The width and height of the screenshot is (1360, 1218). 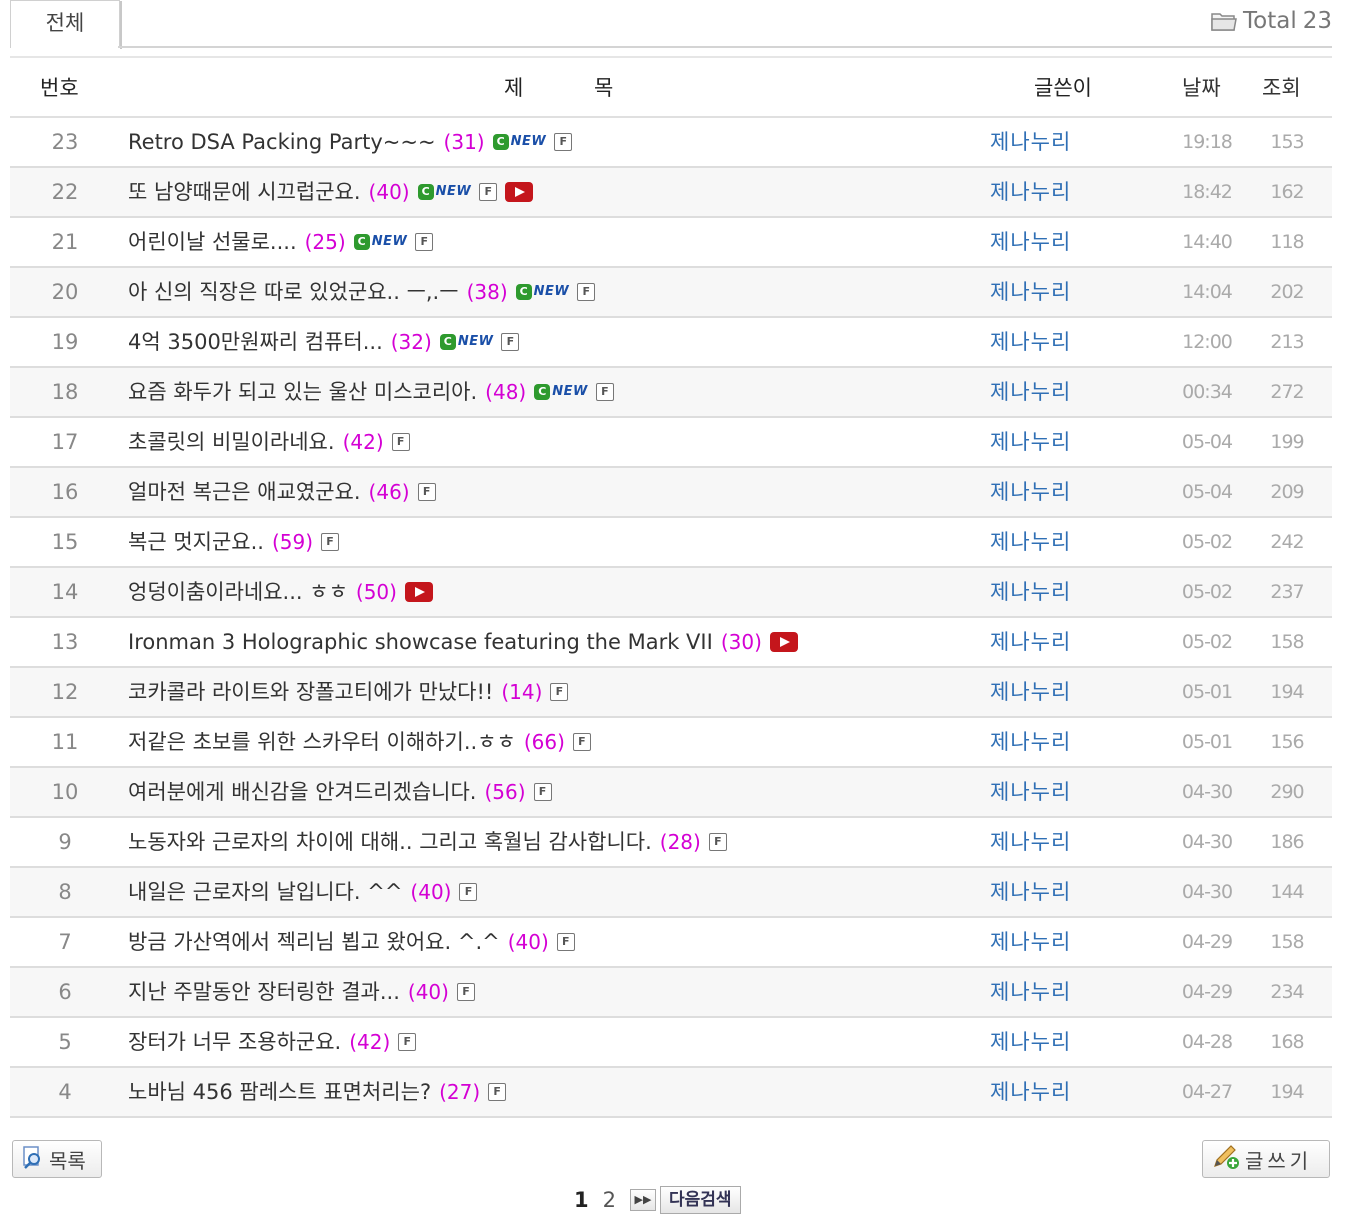 I want to click on post-title-link: 노동자와 근로자의 차이에 대해.. 그리고 혹월님 감사합니다., so click(x=390, y=842).